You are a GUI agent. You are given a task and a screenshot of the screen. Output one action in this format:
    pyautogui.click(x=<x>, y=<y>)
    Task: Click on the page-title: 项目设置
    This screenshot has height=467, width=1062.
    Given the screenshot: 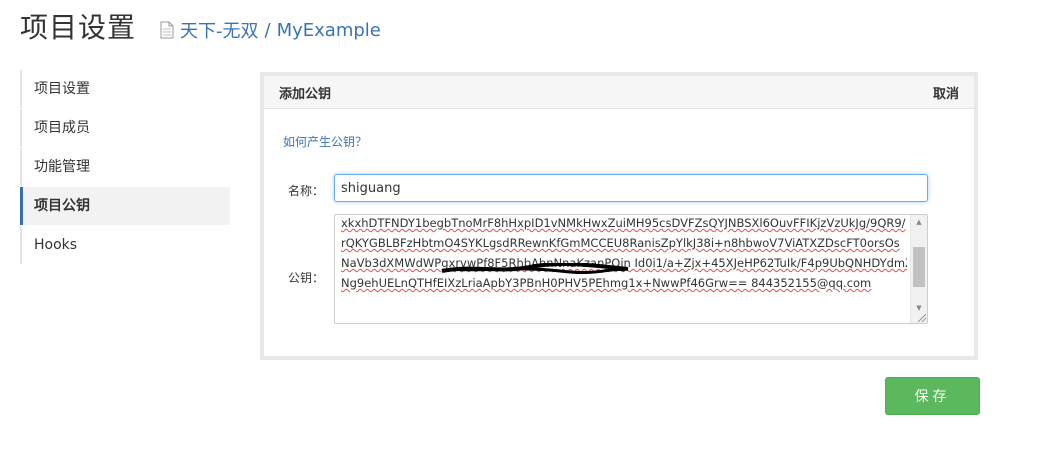 What is the action you would take?
    pyautogui.click(x=78, y=27)
    